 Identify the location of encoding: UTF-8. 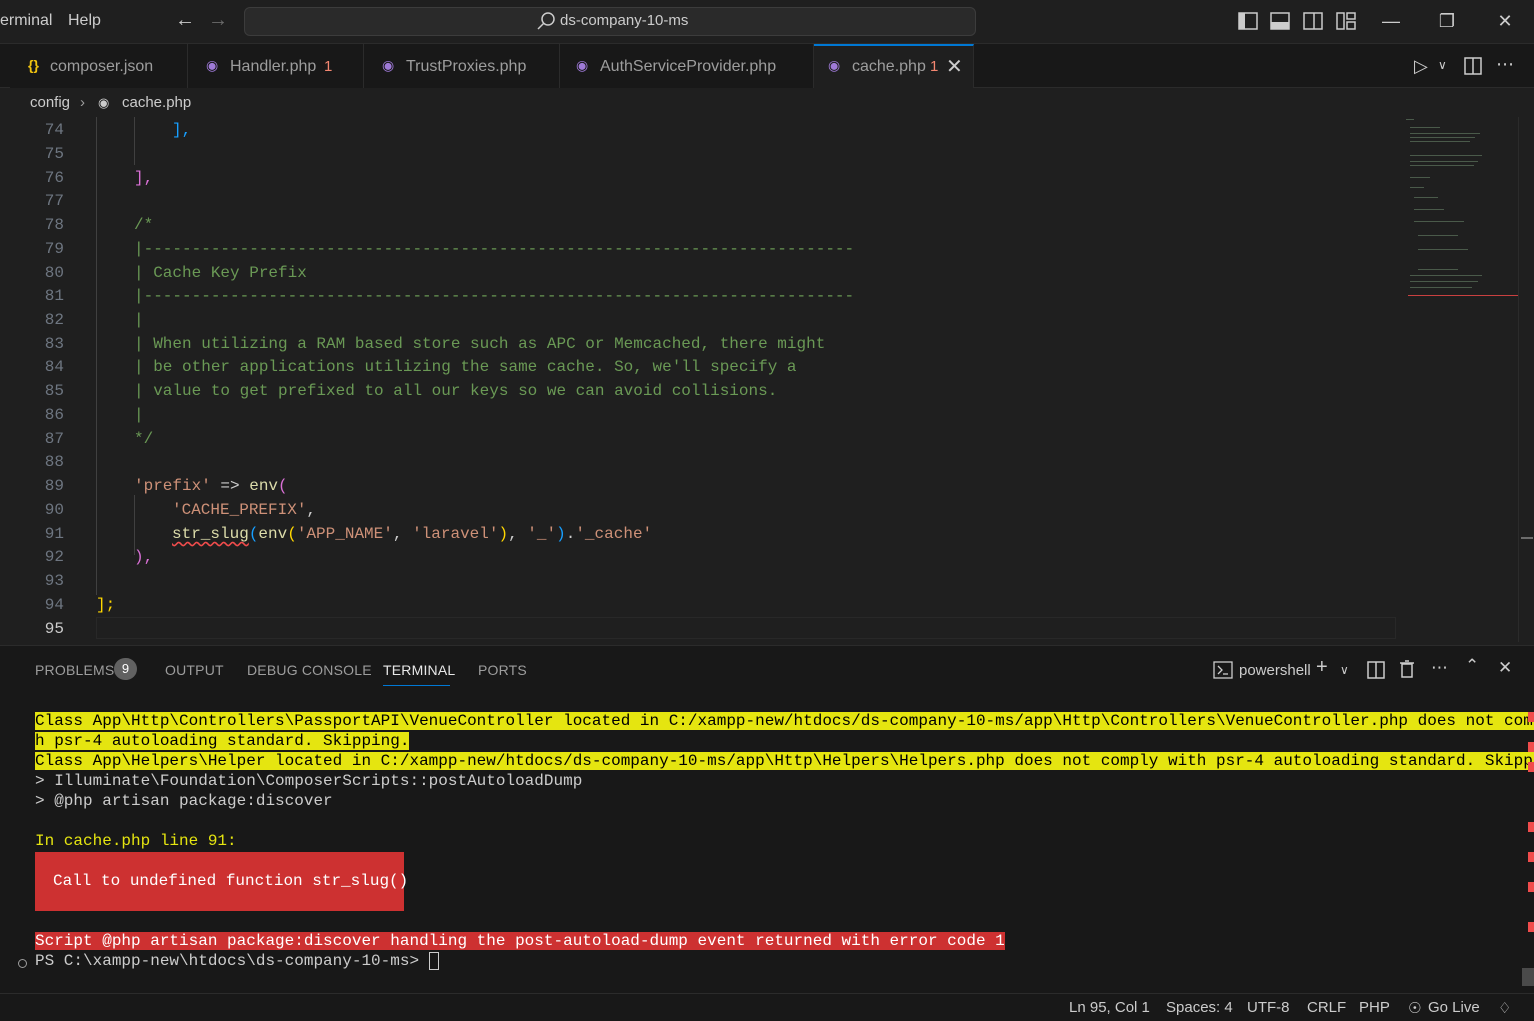
(1268, 1007).